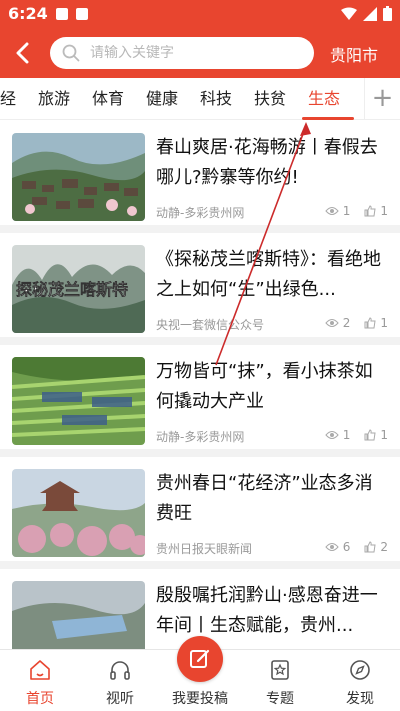 The height and width of the screenshot is (711, 400). I want to click on view-count: 2, so click(346, 323).